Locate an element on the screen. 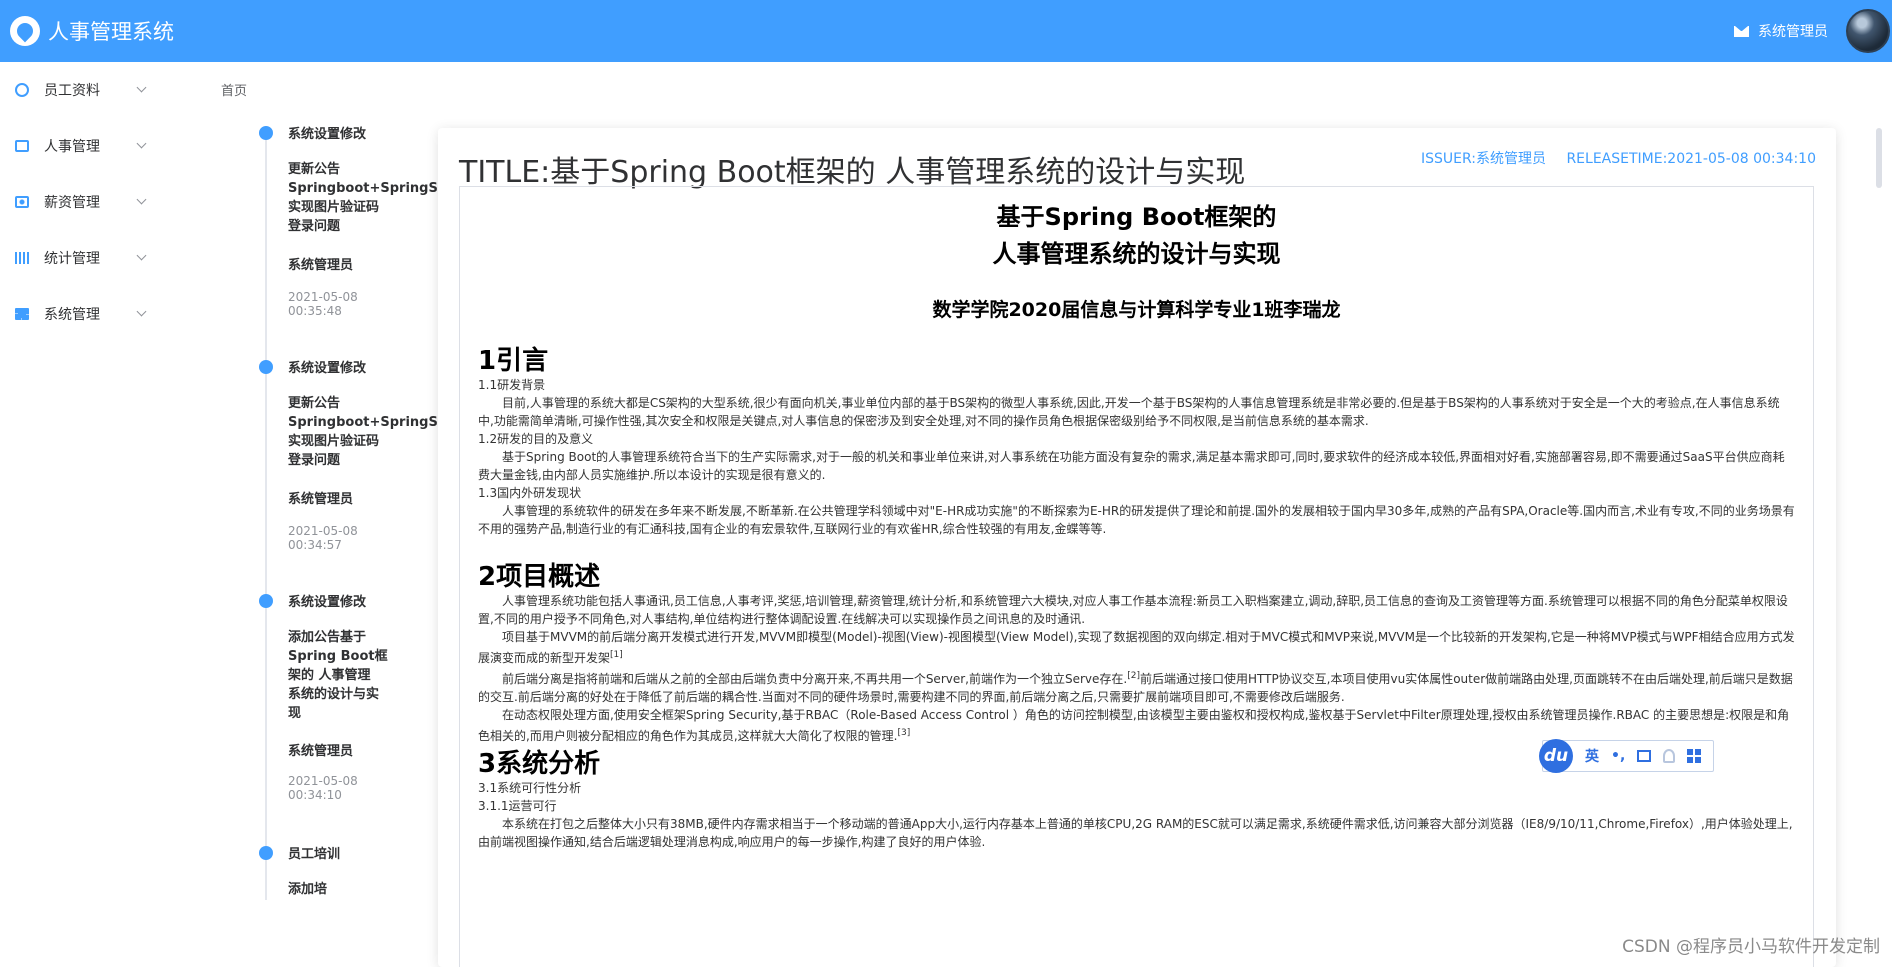 This screenshot has width=1892, height=967. citation: [1] is located at coordinates (616, 655).